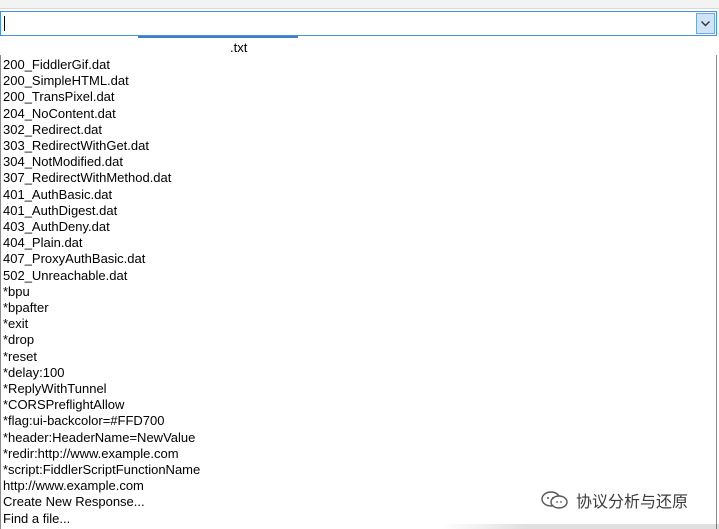  Describe the element at coordinates (26, 308) in the screenshot. I see `list-item: *bpafter` at that location.